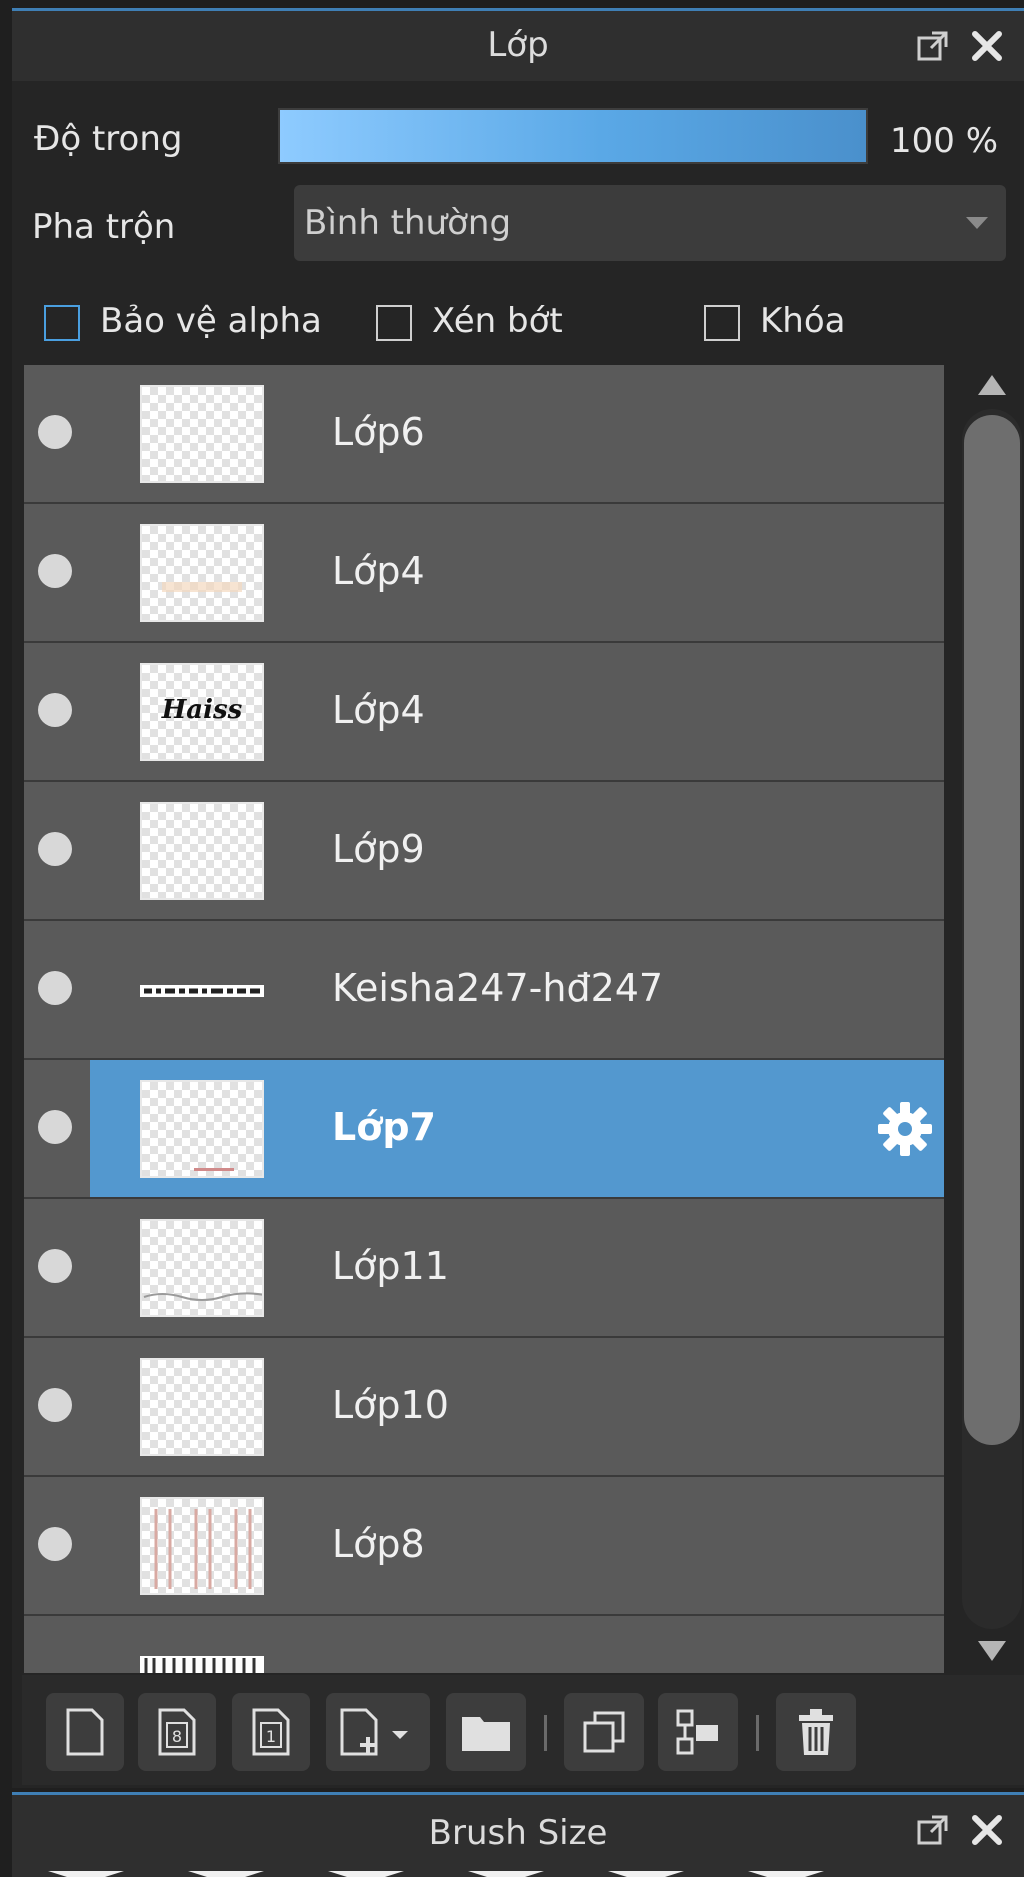  Describe the element at coordinates (177, 1736) in the screenshot. I see `svg-text: 8` at that location.